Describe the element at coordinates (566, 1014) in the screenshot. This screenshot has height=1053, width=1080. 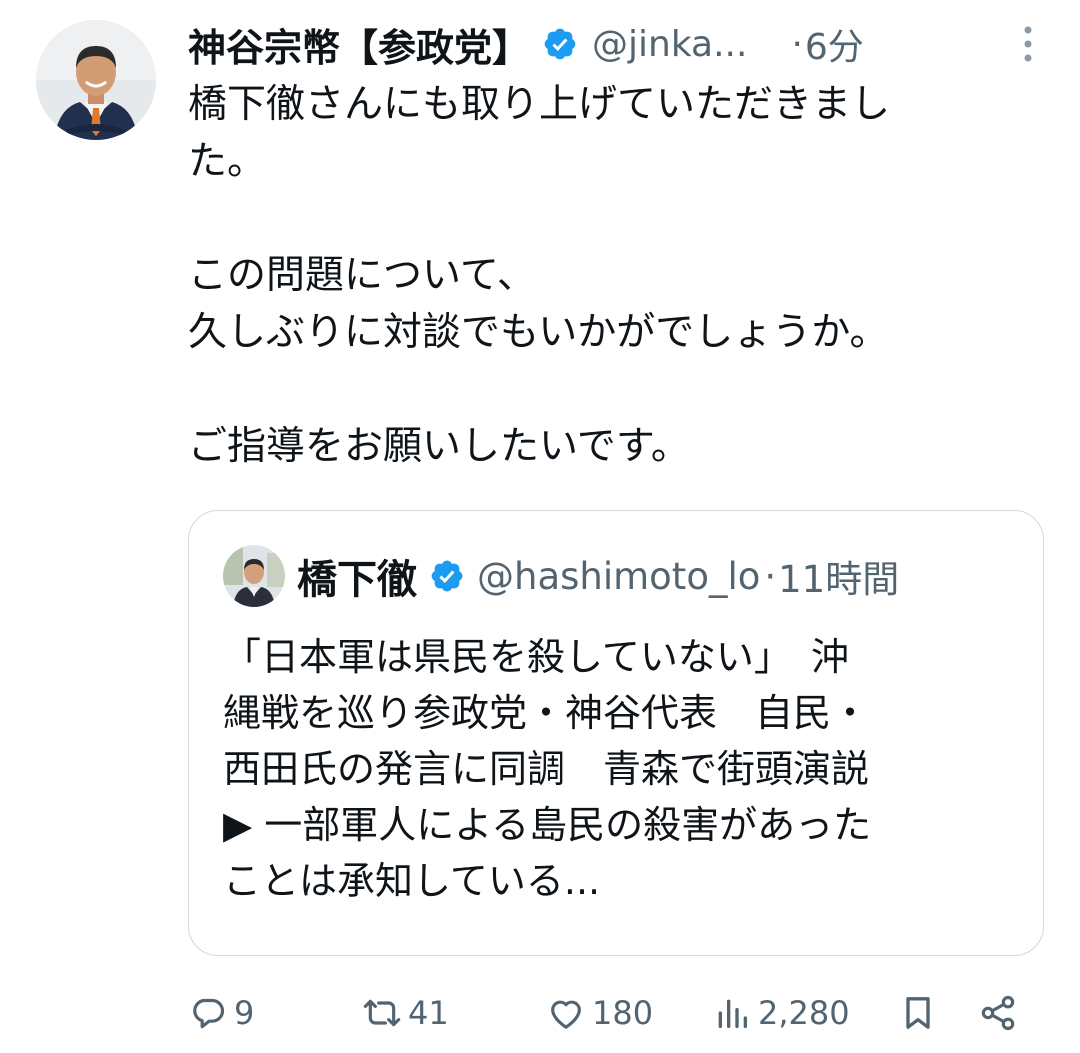
I see `like-icon` at that location.